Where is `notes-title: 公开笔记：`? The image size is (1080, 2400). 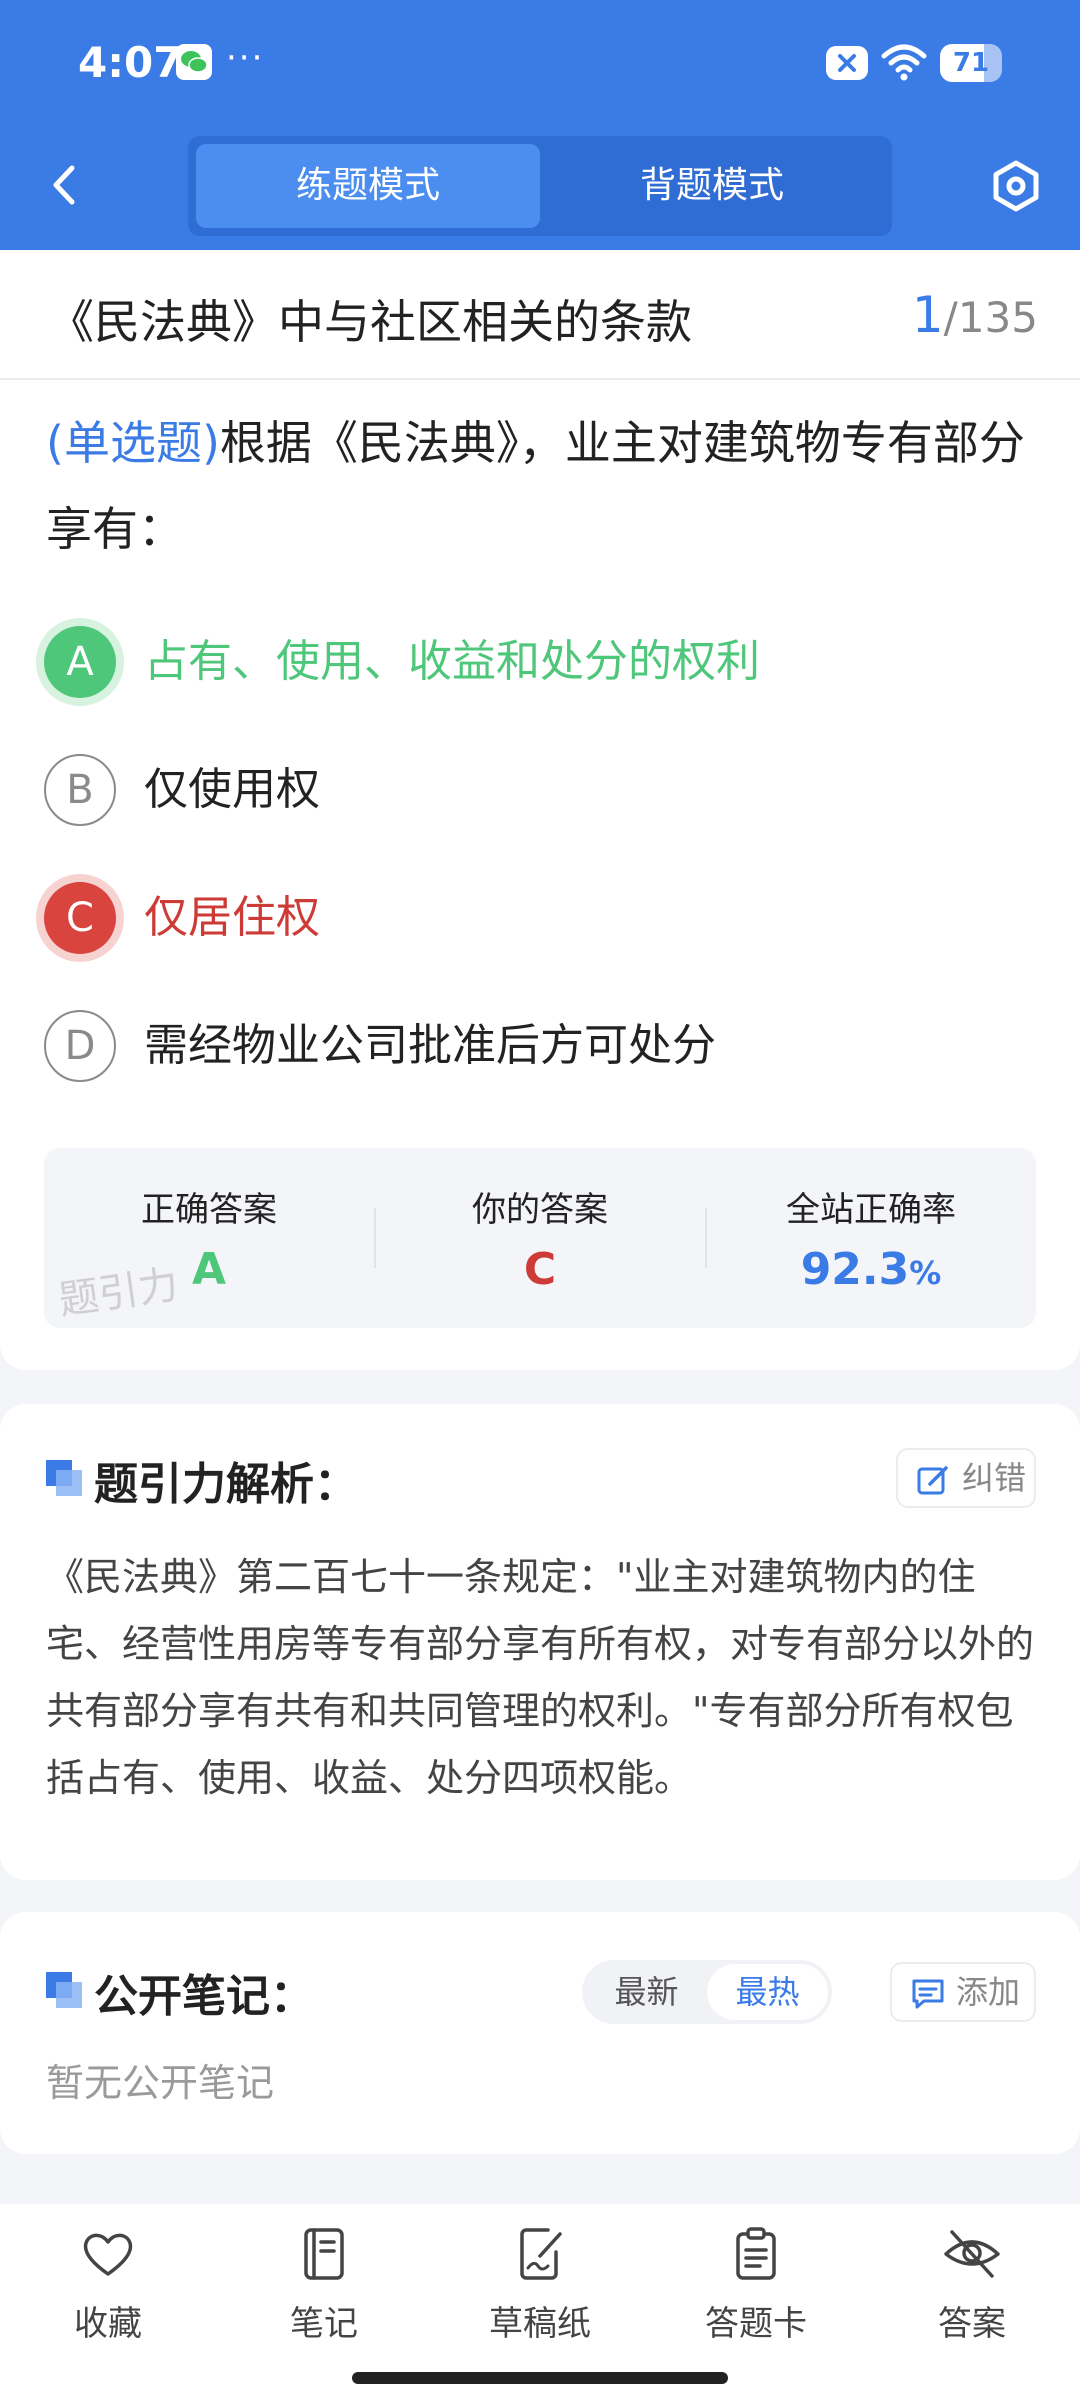 notes-title: 公开笔记： is located at coordinates (204, 1996).